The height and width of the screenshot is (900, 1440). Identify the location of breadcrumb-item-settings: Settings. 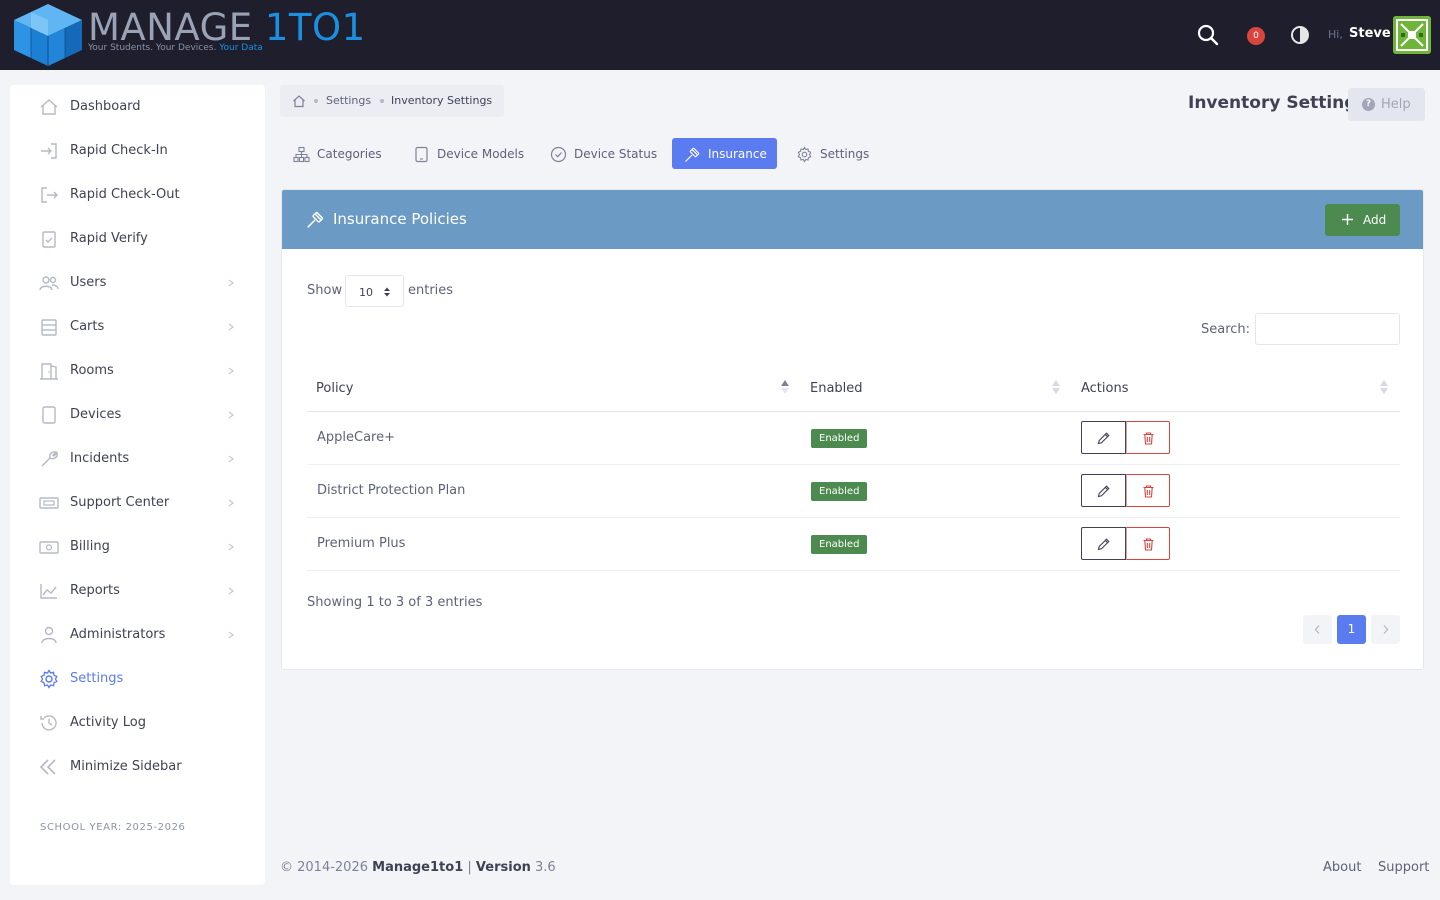
(348, 100).